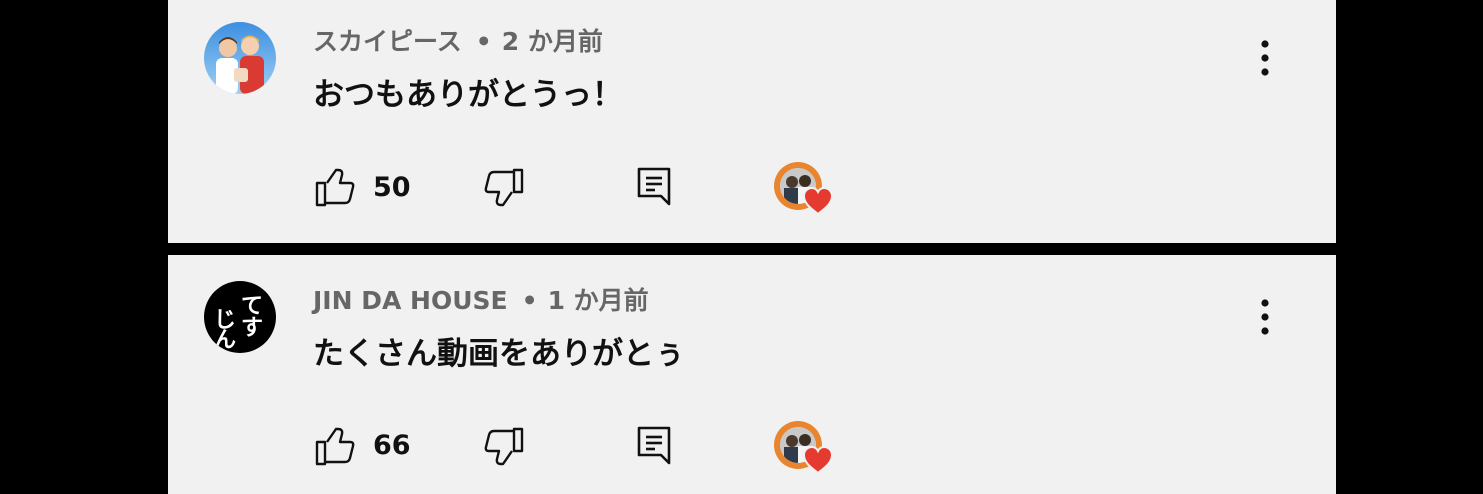 This screenshot has height=494, width=1483. I want to click on logo-avatar: じてんす, so click(240, 317).